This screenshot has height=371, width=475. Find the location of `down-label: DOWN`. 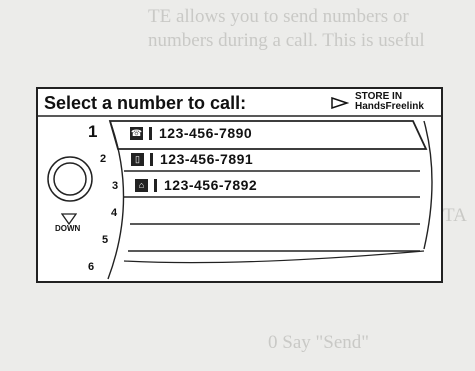

down-label: DOWN is located at coordinates (68, 228).